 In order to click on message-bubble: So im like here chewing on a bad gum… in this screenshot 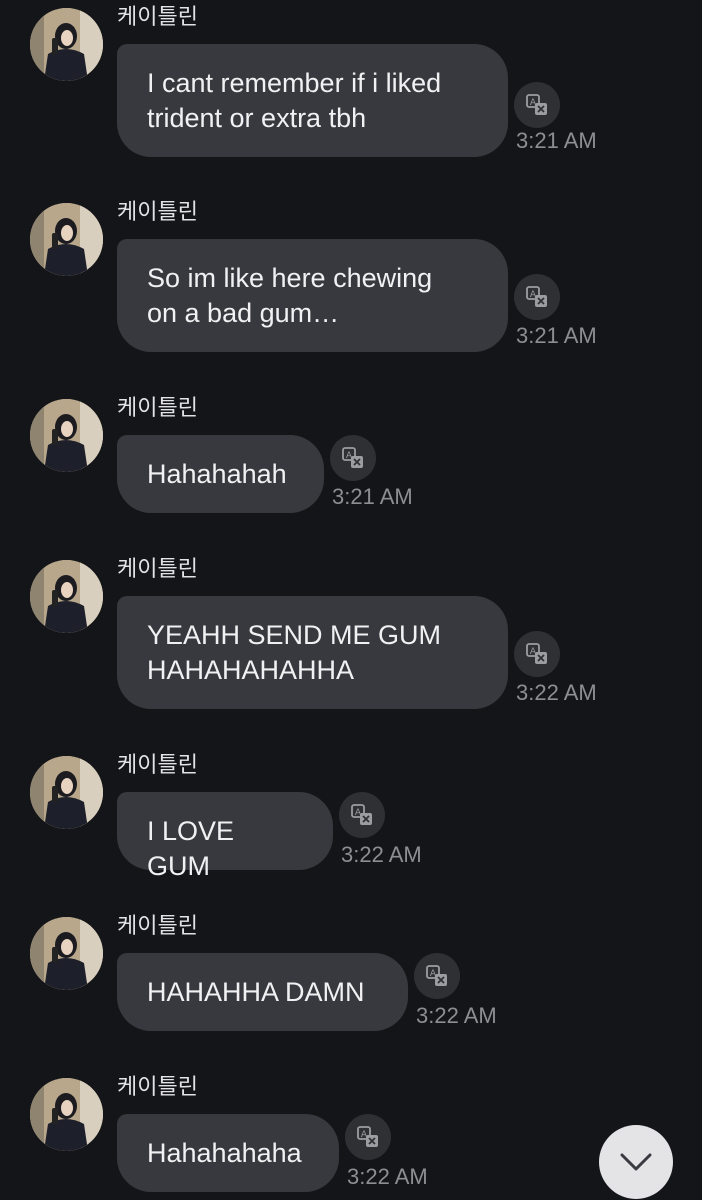, I will do `click(312, 295)`.